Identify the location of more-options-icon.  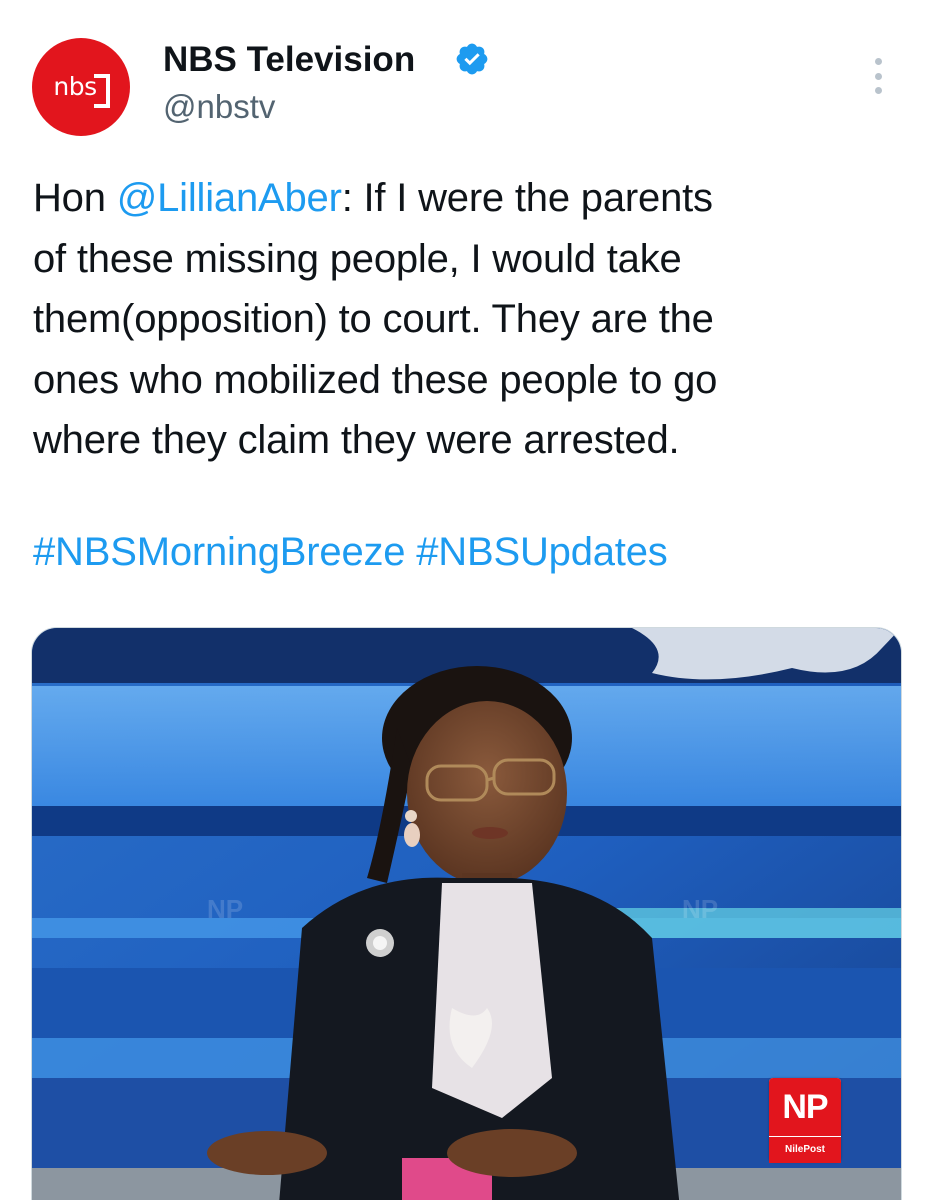
(878, 76).